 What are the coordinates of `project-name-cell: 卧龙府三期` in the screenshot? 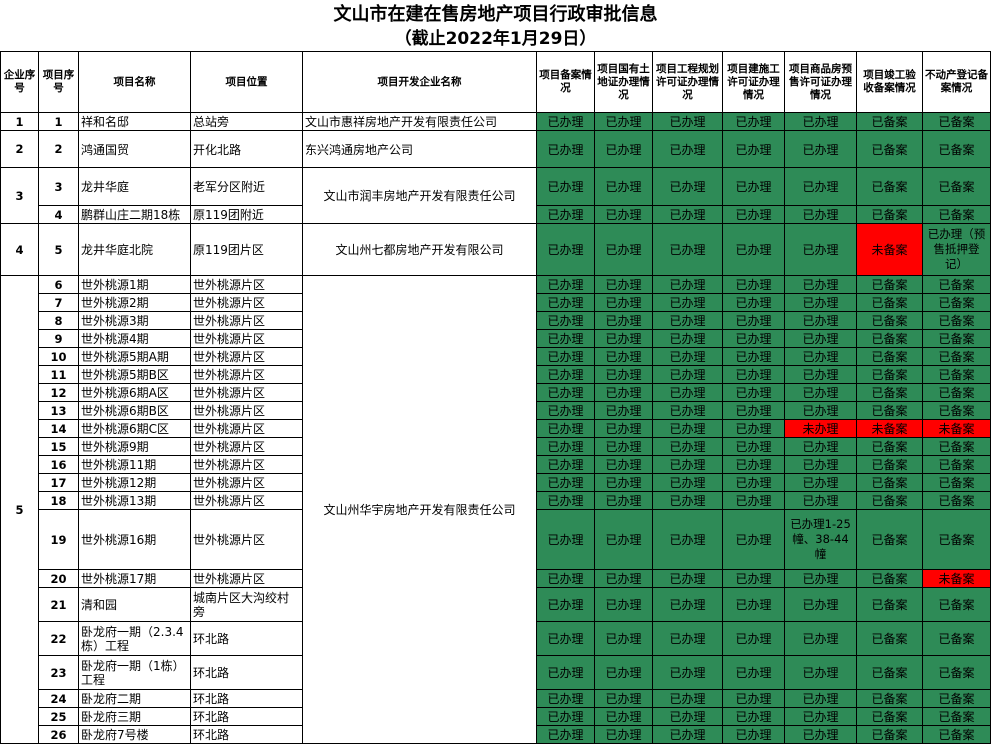 It's located at (134, 716).